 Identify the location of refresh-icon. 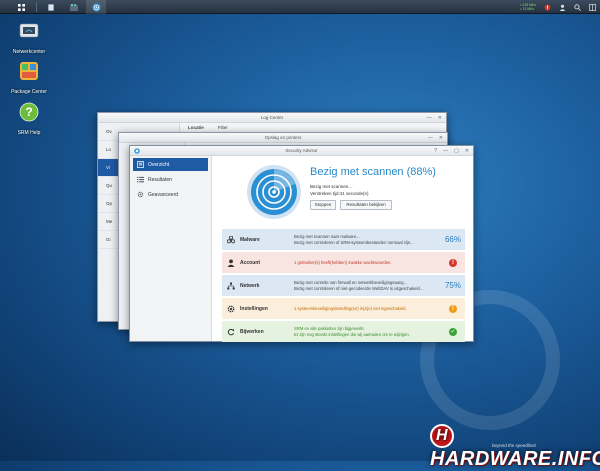
(231, 331).